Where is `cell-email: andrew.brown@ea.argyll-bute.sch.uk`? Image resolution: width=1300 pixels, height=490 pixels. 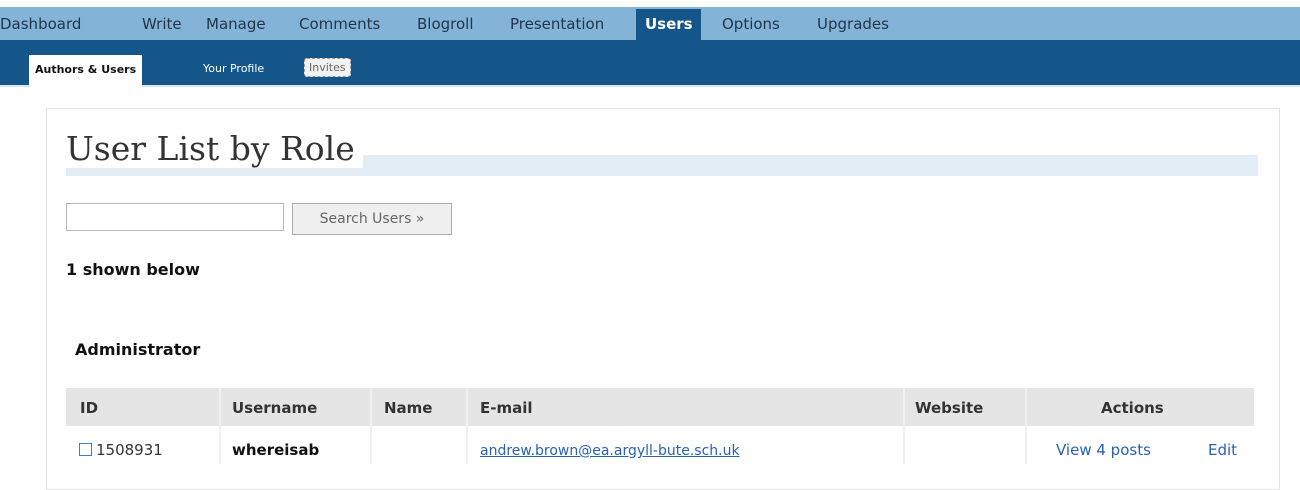
cell-email: andrew.brown@ea.argyll-bute.sch.uk is located at coordinates (610, 450).